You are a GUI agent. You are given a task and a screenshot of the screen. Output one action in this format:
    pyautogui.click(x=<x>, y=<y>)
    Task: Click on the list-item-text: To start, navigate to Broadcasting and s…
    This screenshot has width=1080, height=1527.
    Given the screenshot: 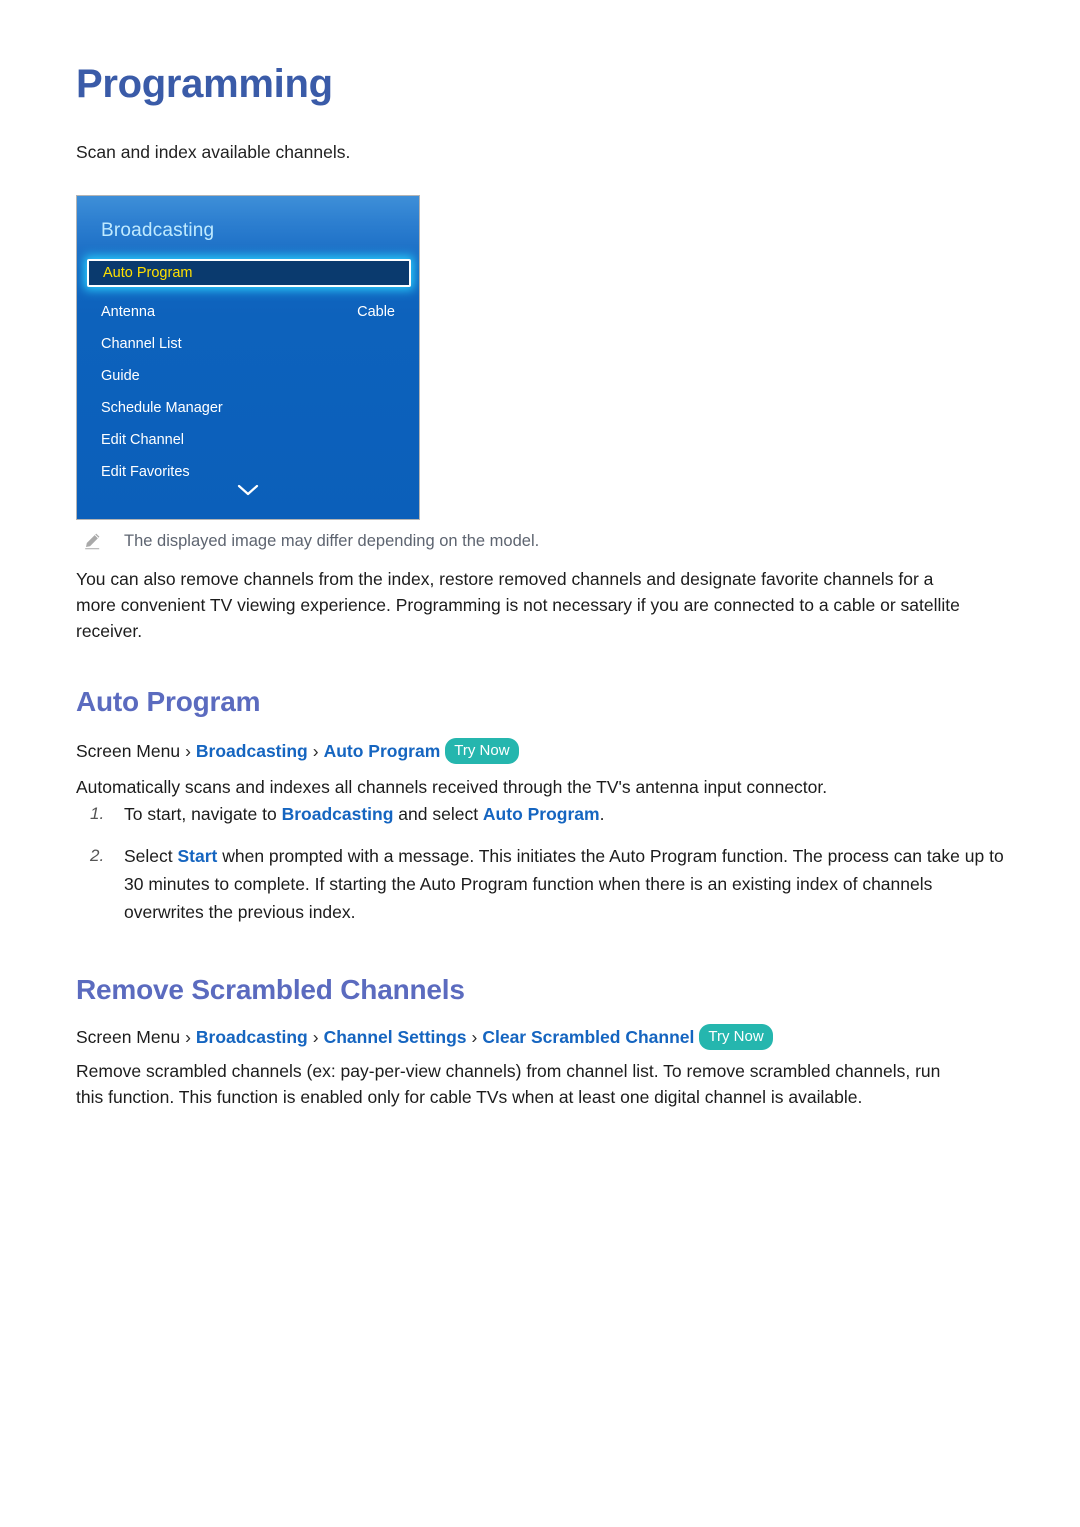 What is the action you would take?
    pyautogui.click(x=364, y=814)
    